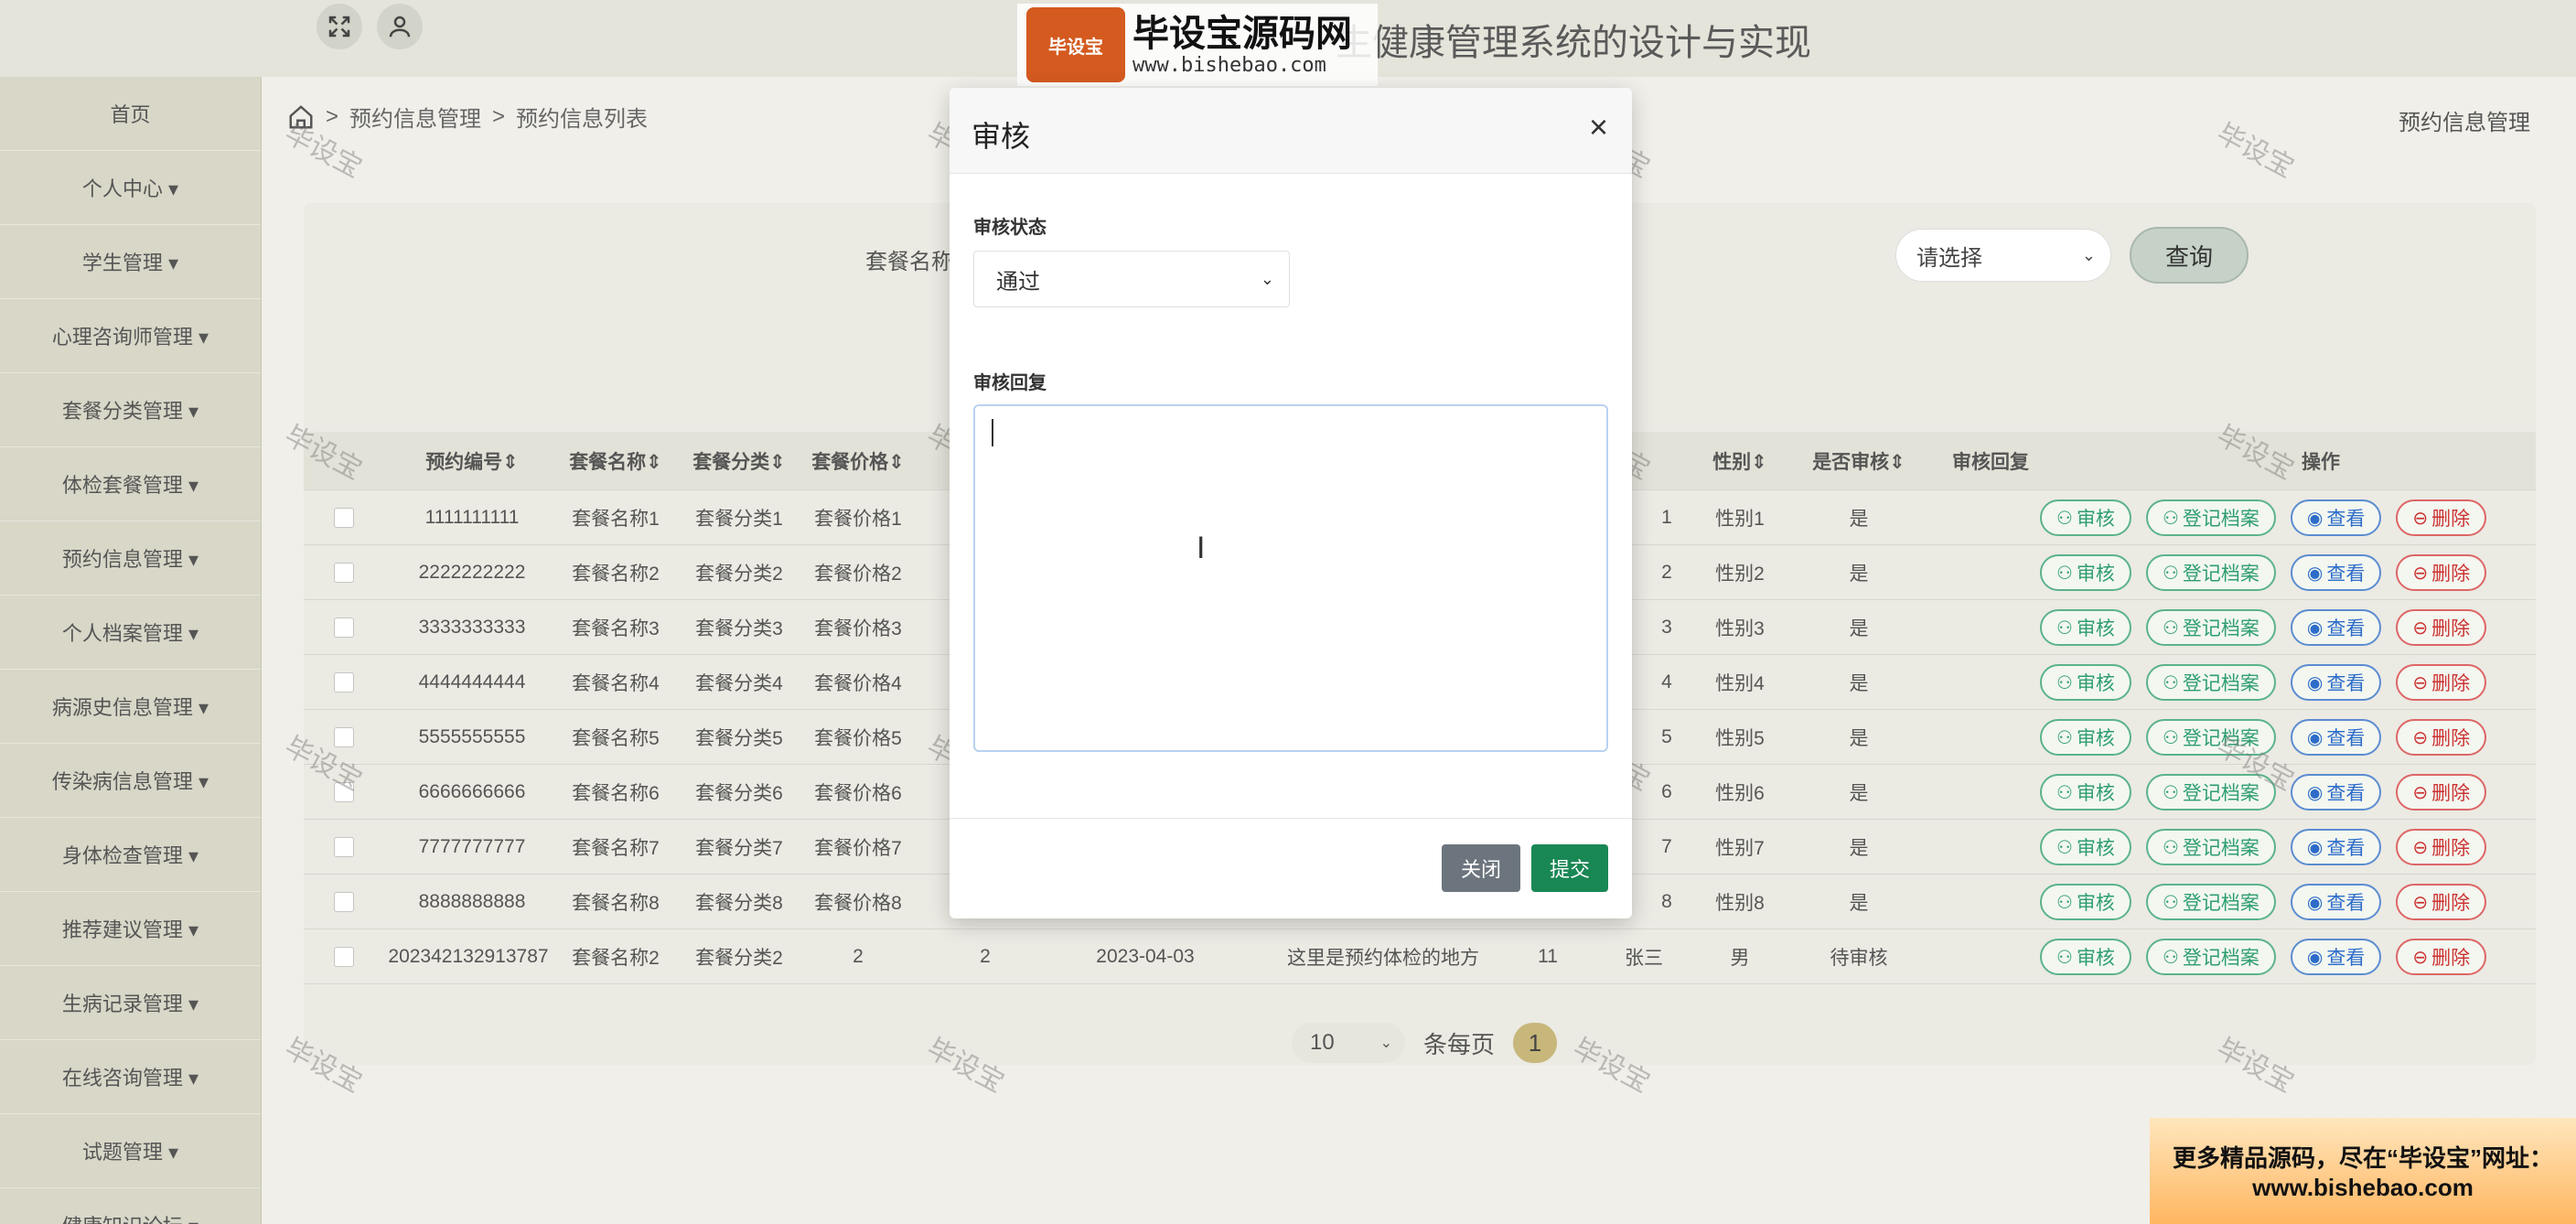 The width and height of the screenshot is (2576, 1224). What do you see at coordinates (1009, 228) in the screenshot?
I see `status-label: 审核状态` at bounding box center [1009, 228].